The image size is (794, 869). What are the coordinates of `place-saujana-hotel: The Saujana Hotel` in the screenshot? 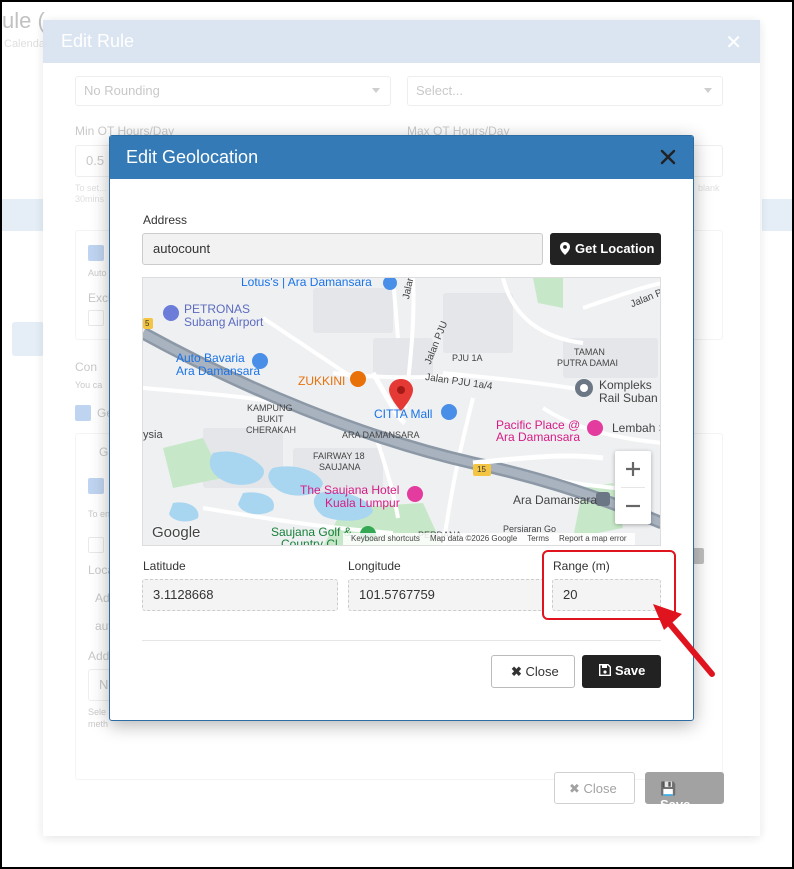 It's located at (350, 490).